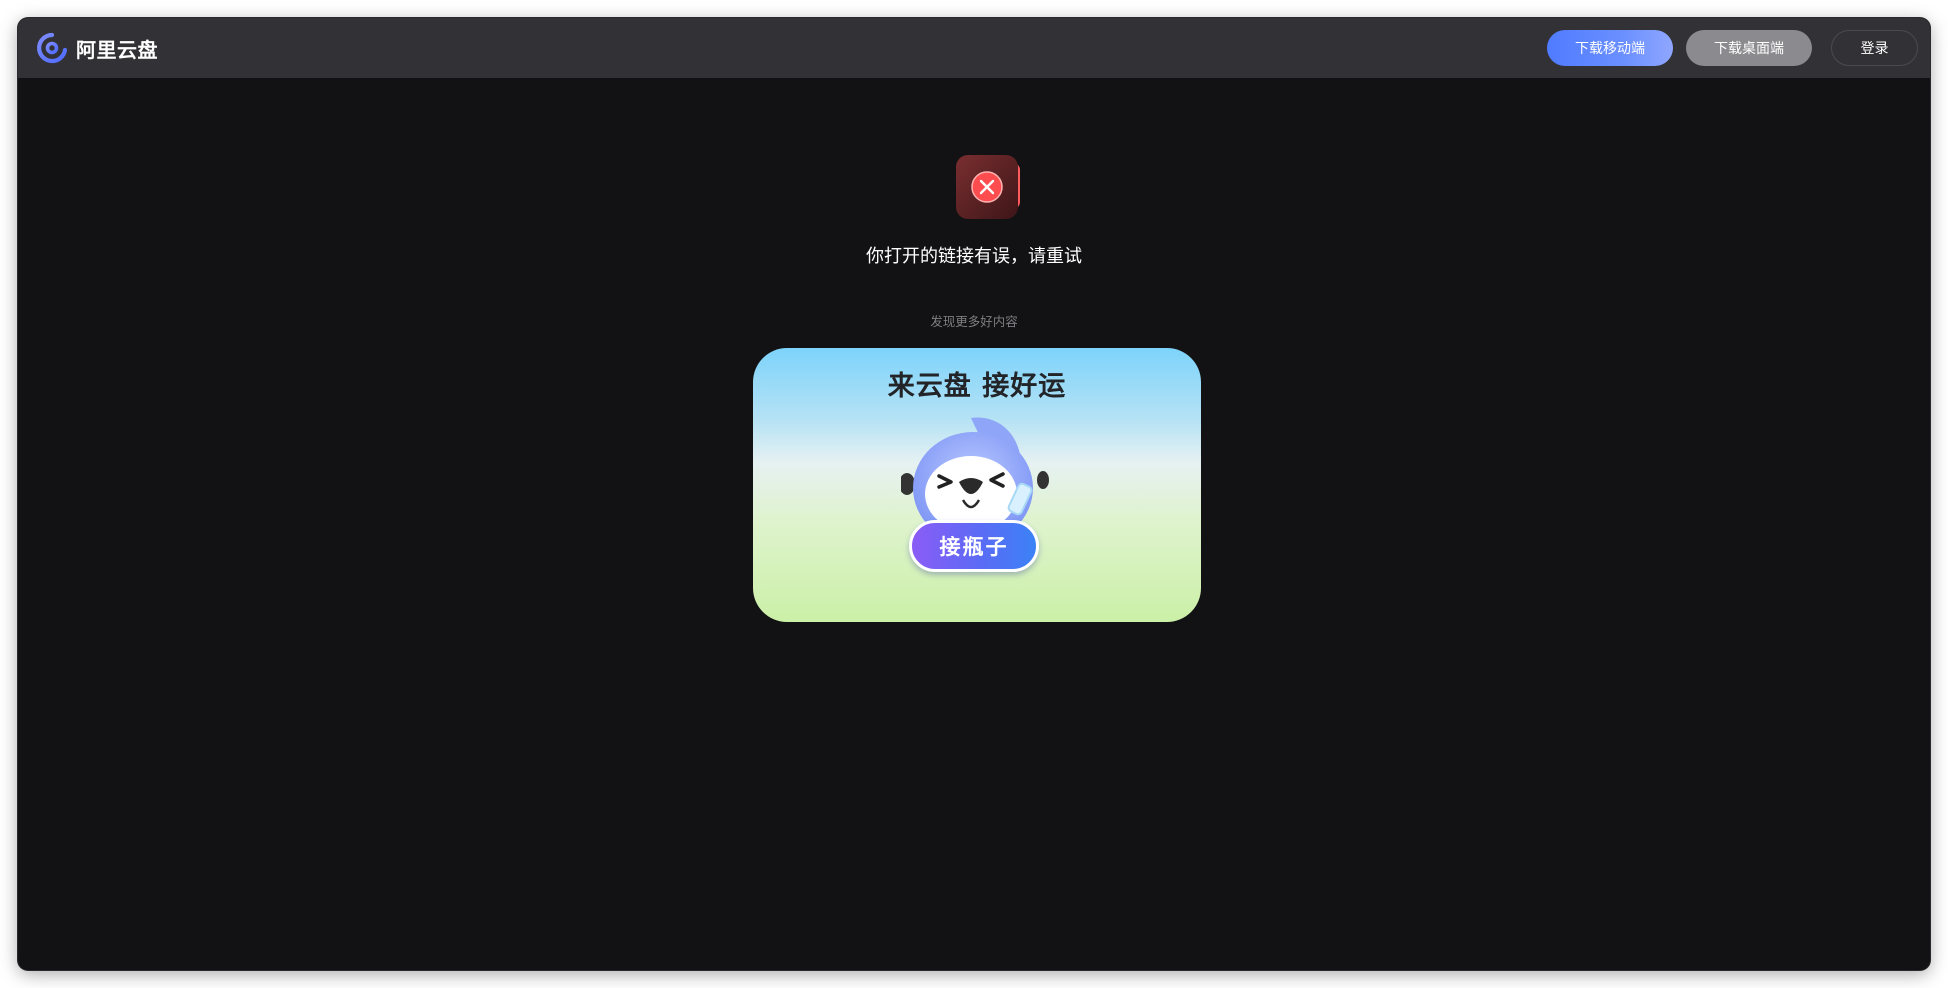 The height and width of the screenshot is (988, 1948). What do you see at coordinates (977, 485) in the screenshot?
I see `promo-banner: 来云盘 接好运 接瓶子` at bounding box center [977, 485].